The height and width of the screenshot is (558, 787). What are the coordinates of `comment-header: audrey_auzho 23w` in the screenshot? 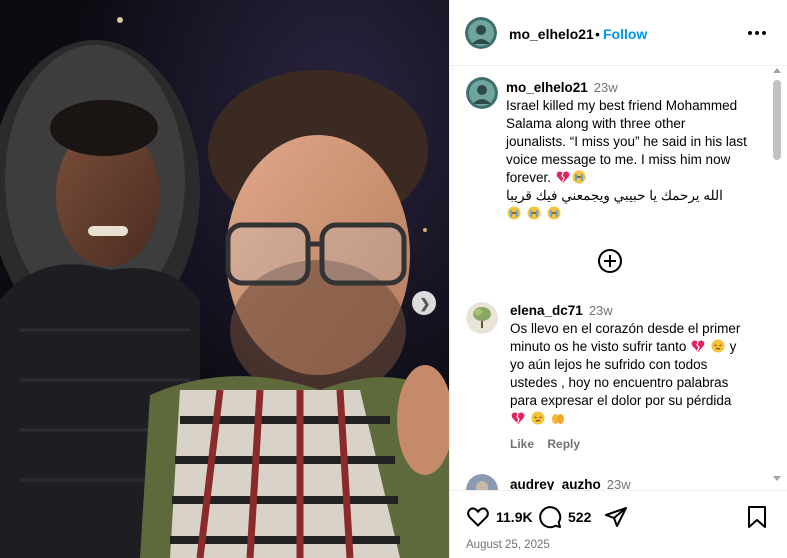 It's located at (570, 483).